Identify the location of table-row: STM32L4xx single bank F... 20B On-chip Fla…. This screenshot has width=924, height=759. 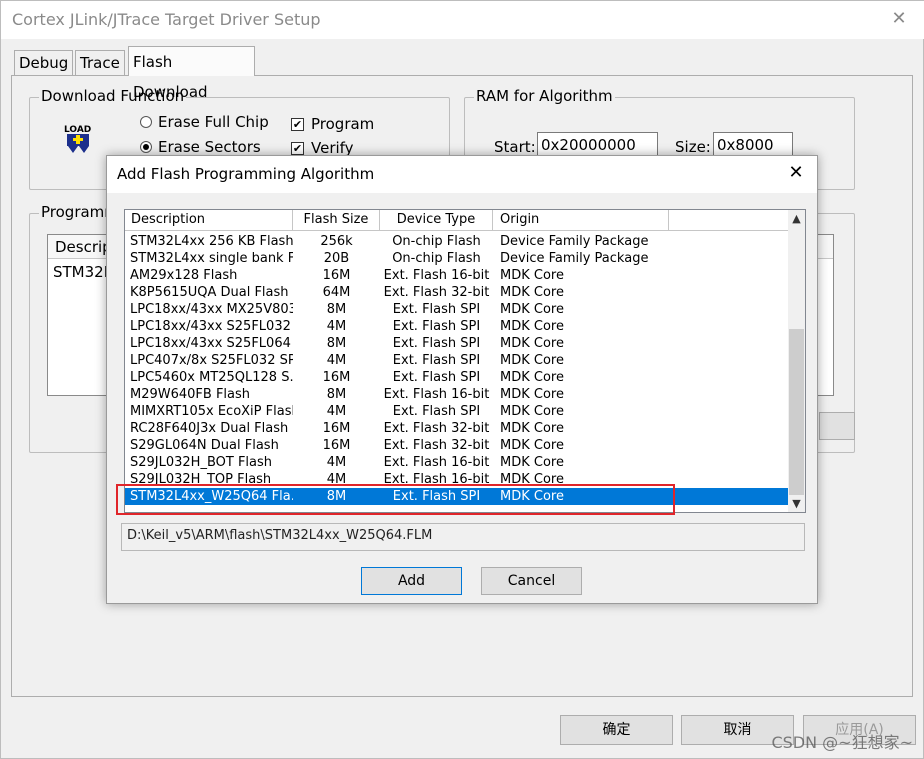
(457, 258).